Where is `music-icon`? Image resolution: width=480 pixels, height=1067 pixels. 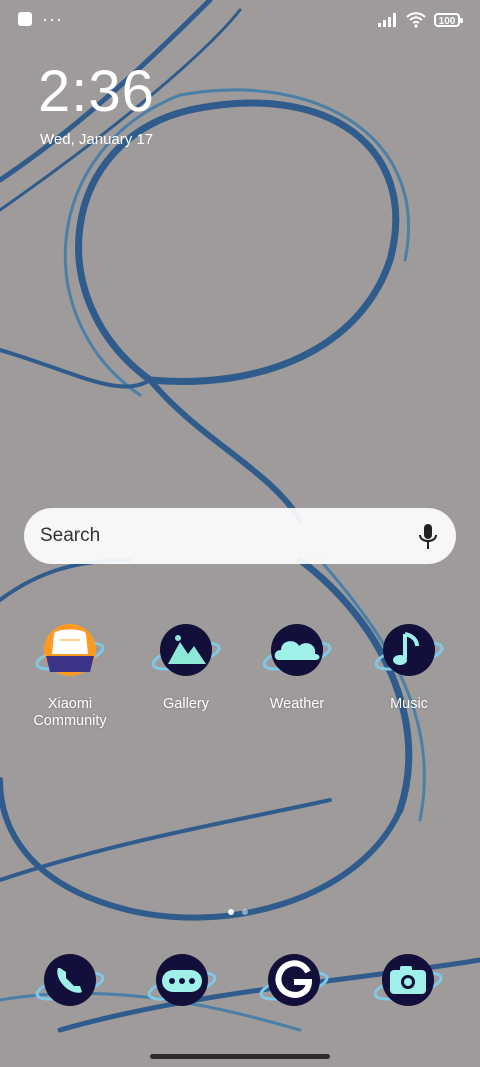
music-icon is located at coordinates (409, 655).